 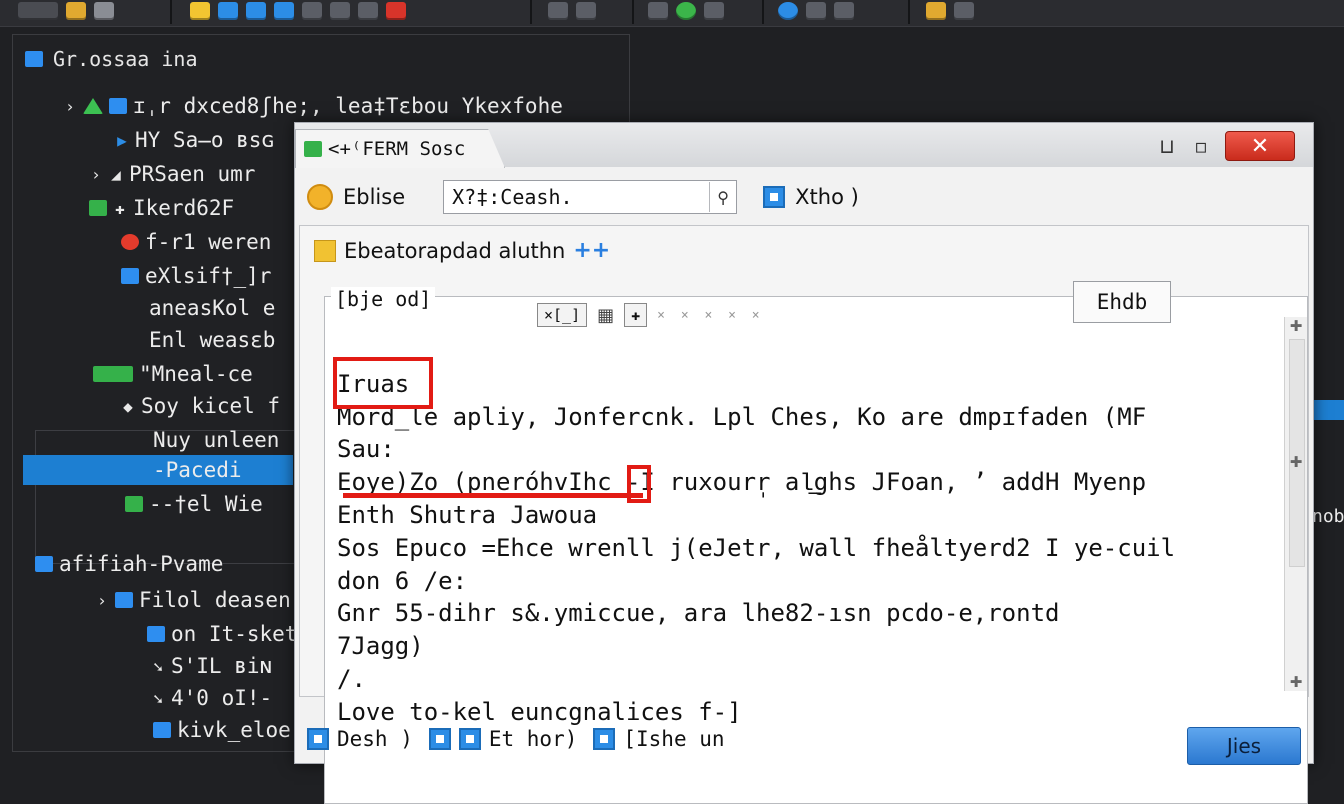 What do you see at coordinates (368, 11) in the screenshot?
I see `window-icon` at bounding box center [368, 11].